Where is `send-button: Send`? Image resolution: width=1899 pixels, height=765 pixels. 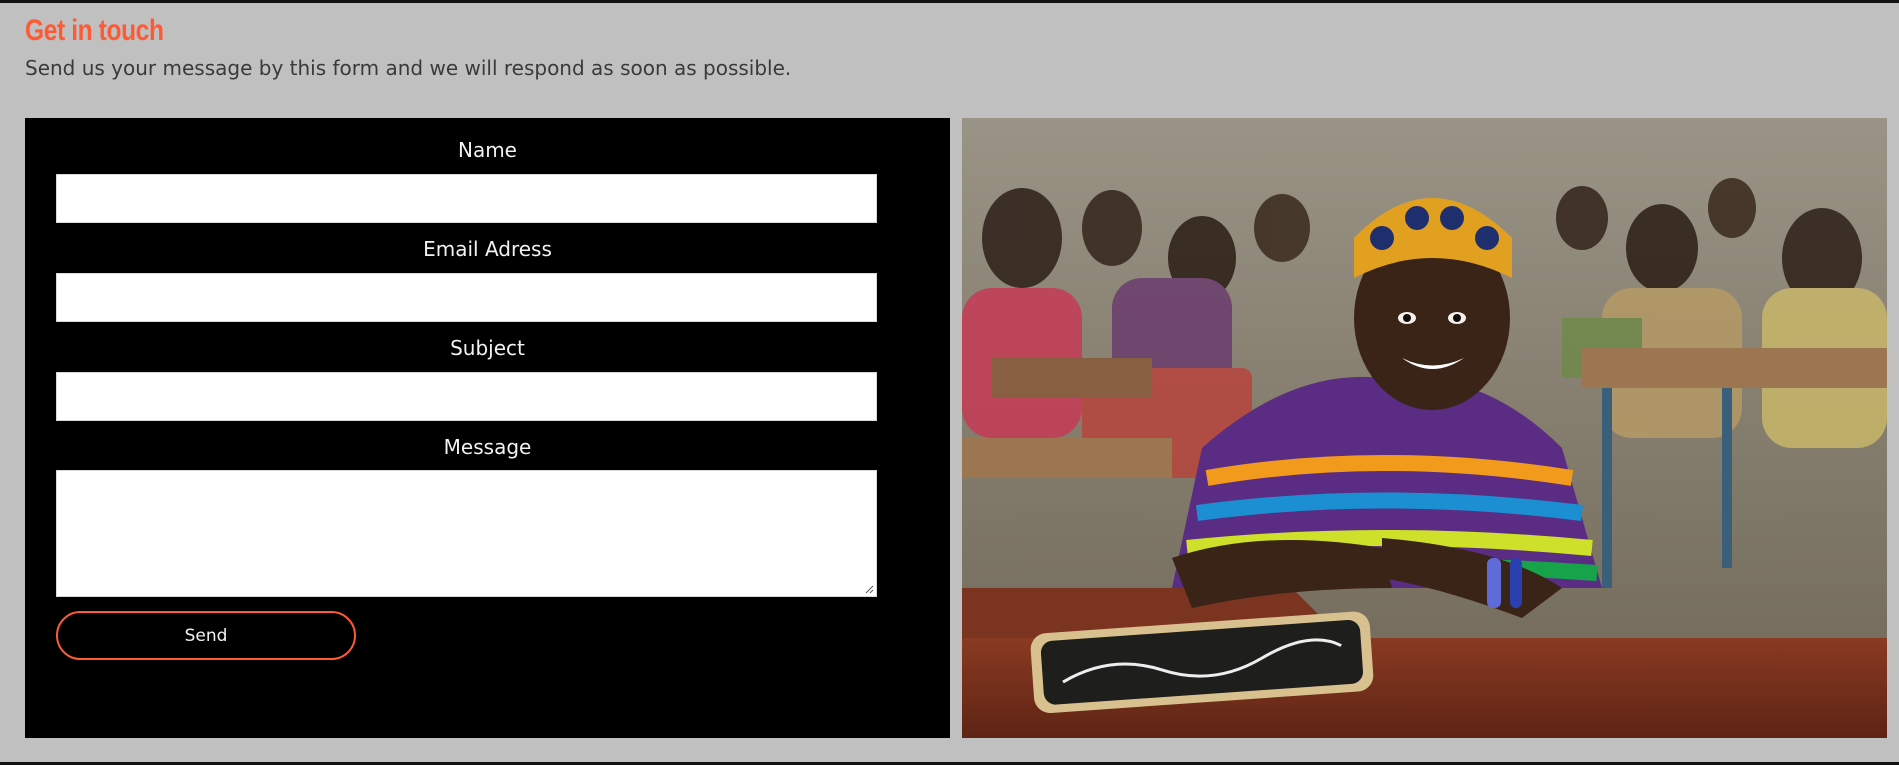
send-button: Send is located at coordinates (206, 635).